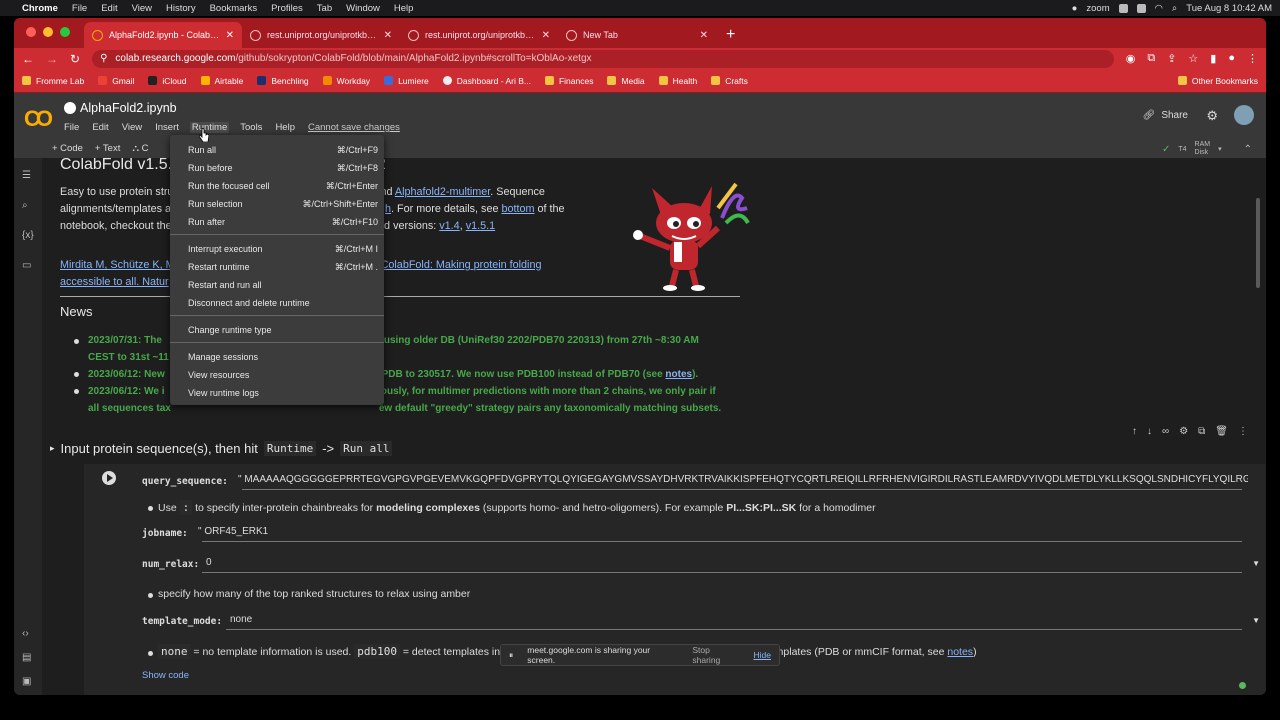 Image resolution: width=1280 pixels, height=720 pixels. Describe the element at coordinates (38, 119) in the screenshot. I see `colab-logo-icon: CO` at that location.